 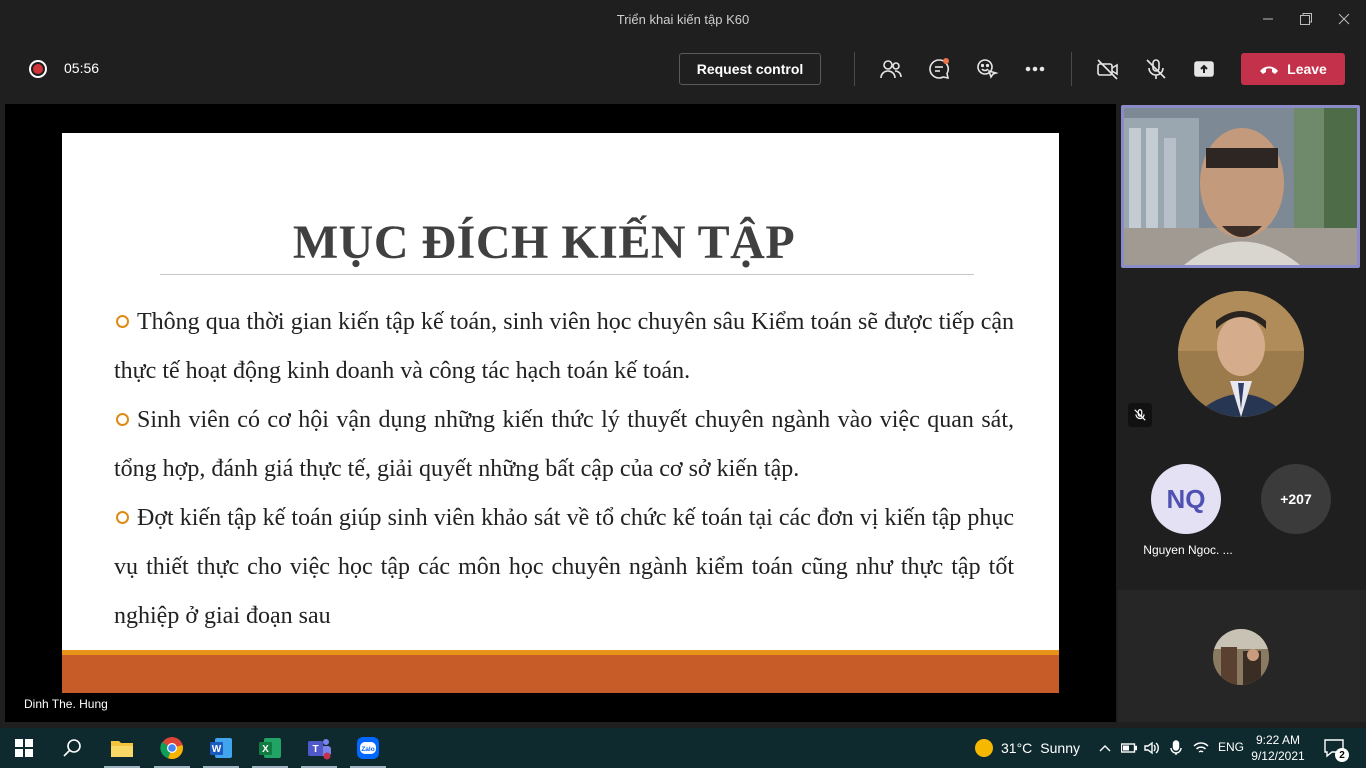 I want to click on show-hidden-icons-button, so click(x=1105, y=748).